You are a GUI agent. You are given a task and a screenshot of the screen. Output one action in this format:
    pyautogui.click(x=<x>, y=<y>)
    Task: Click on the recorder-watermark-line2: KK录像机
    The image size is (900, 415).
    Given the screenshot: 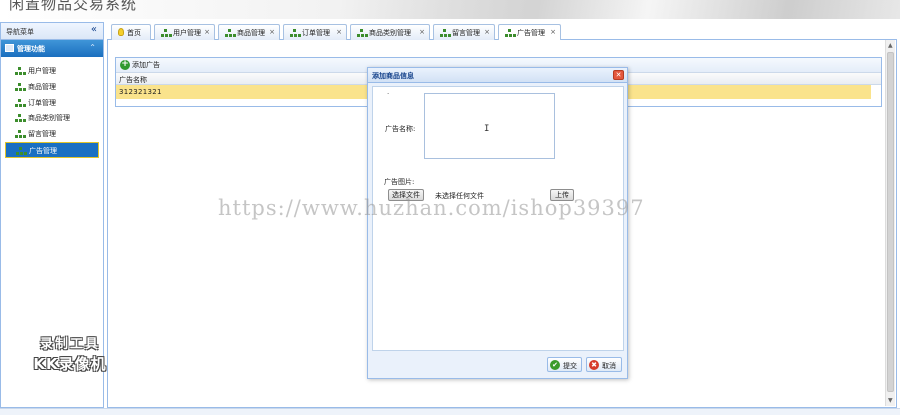 What is the action you would take?
    pyautogui.click(x=70, y=364)
    